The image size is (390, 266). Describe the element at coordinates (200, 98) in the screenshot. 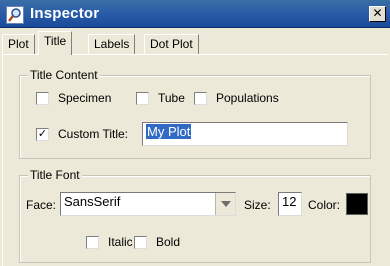

I see `populations-checkbox` at that location.